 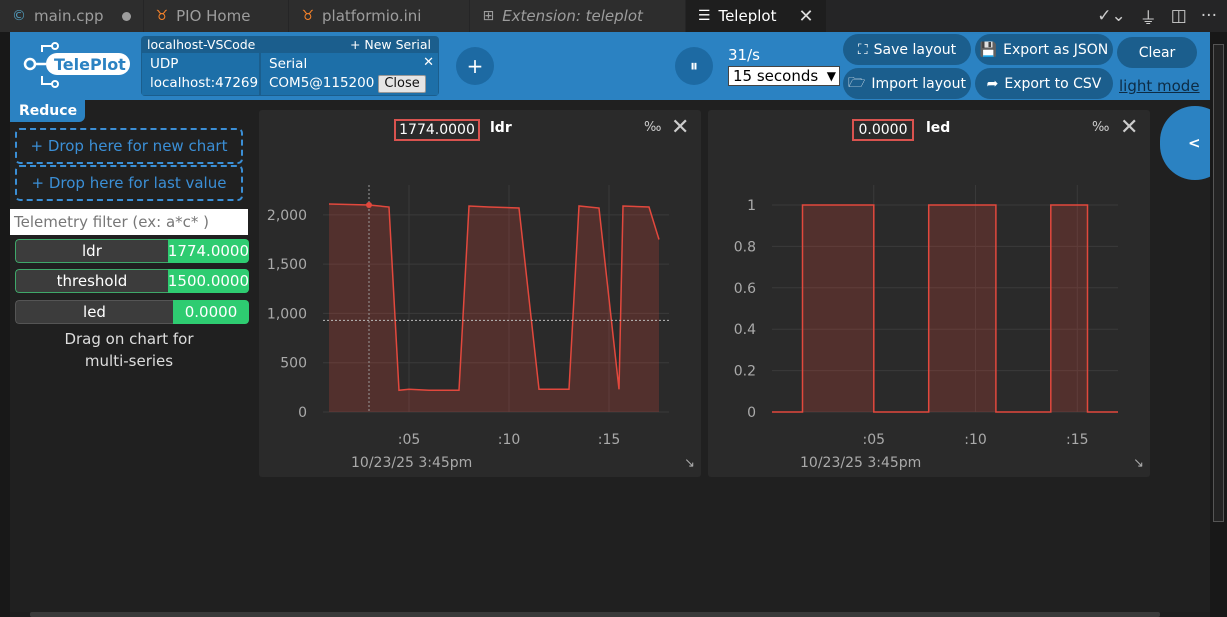 What do you see at coordinates (883, 130) in the screenshot?
I see `chart-current-value: 0.0000` at bounding box center [883, 130].